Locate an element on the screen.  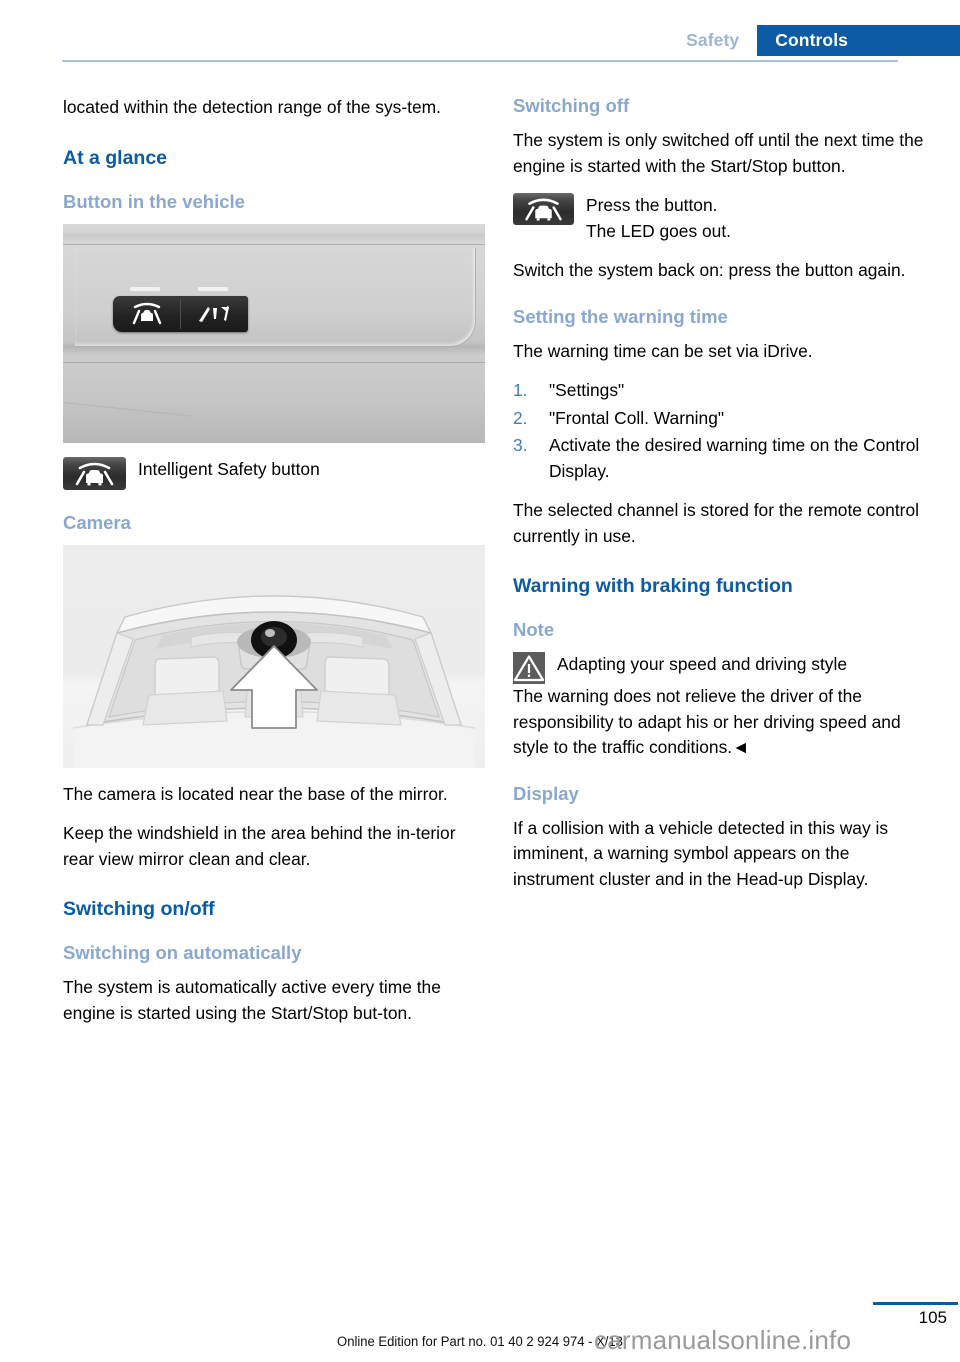
site-watermark: carmanualsonline.info is located at coordinates (723, 1340).